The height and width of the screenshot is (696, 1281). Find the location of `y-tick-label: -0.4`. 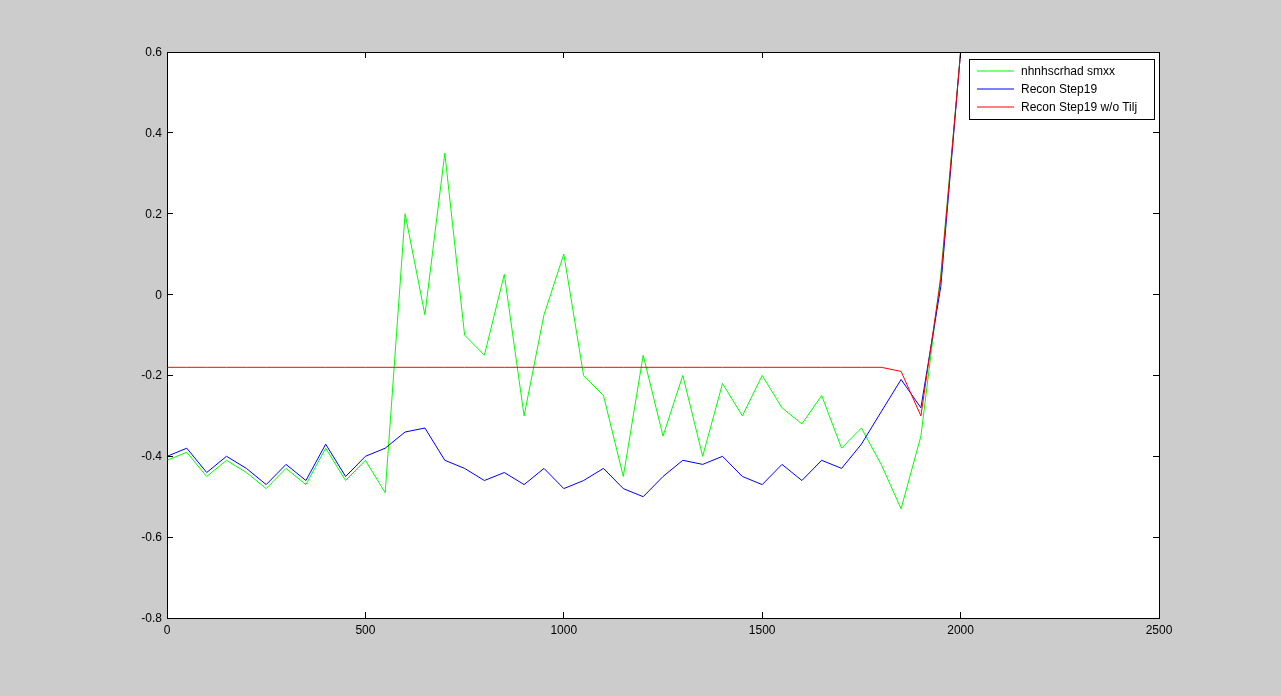

y-tick-label: -0.4 is located at coordinates (151, 456).